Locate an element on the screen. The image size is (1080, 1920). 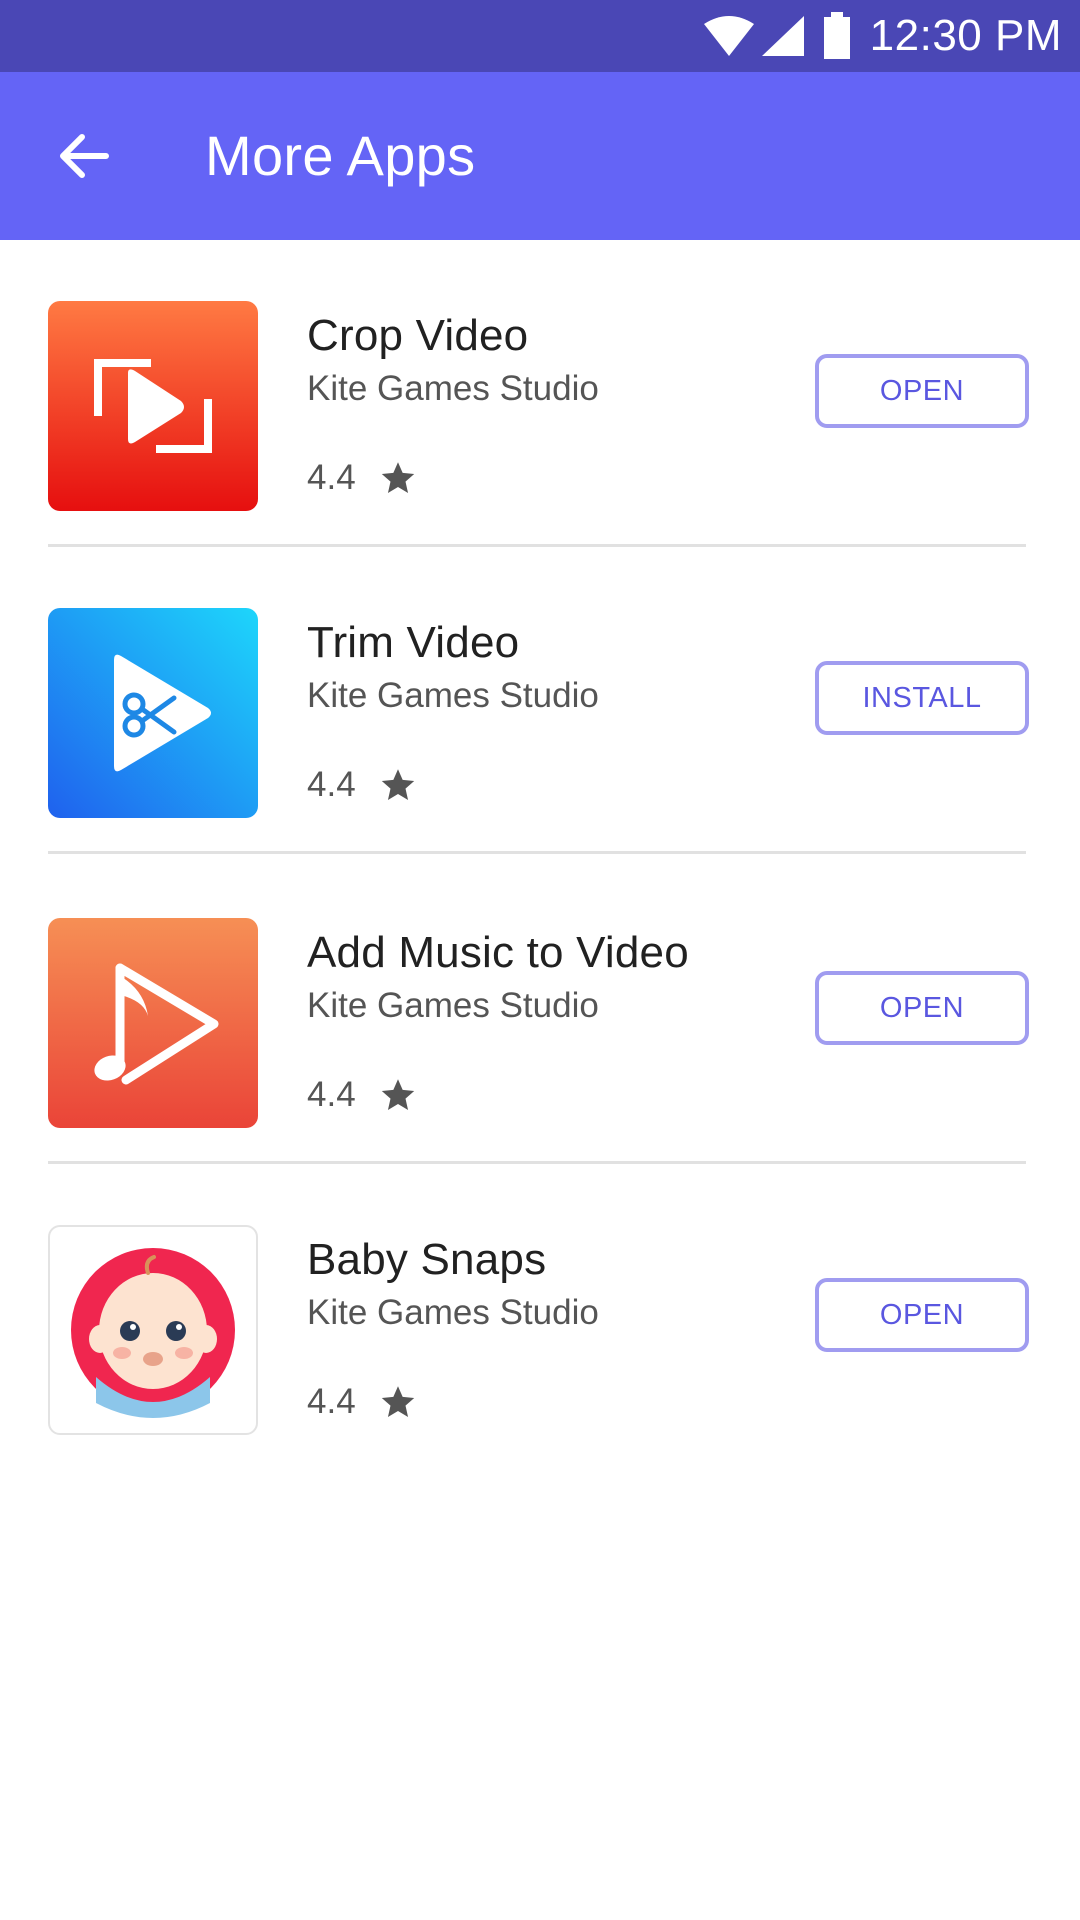
arrow-left-icon is located at coordinates (84, 156).